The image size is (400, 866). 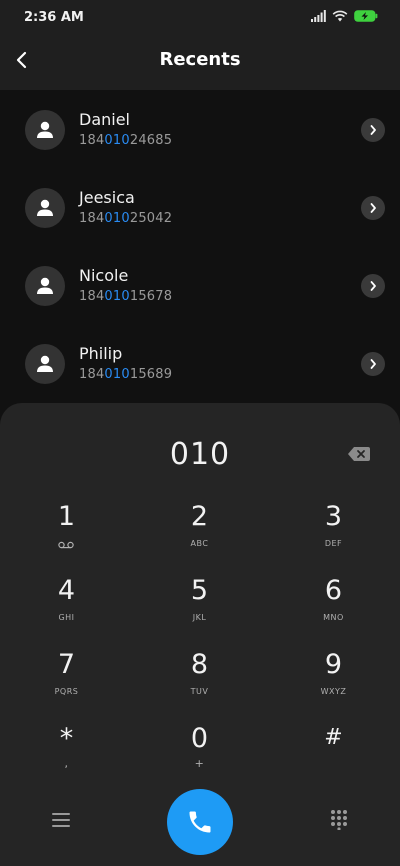 I want to click on contact-name: Daniel, so click(x=104, y=119).